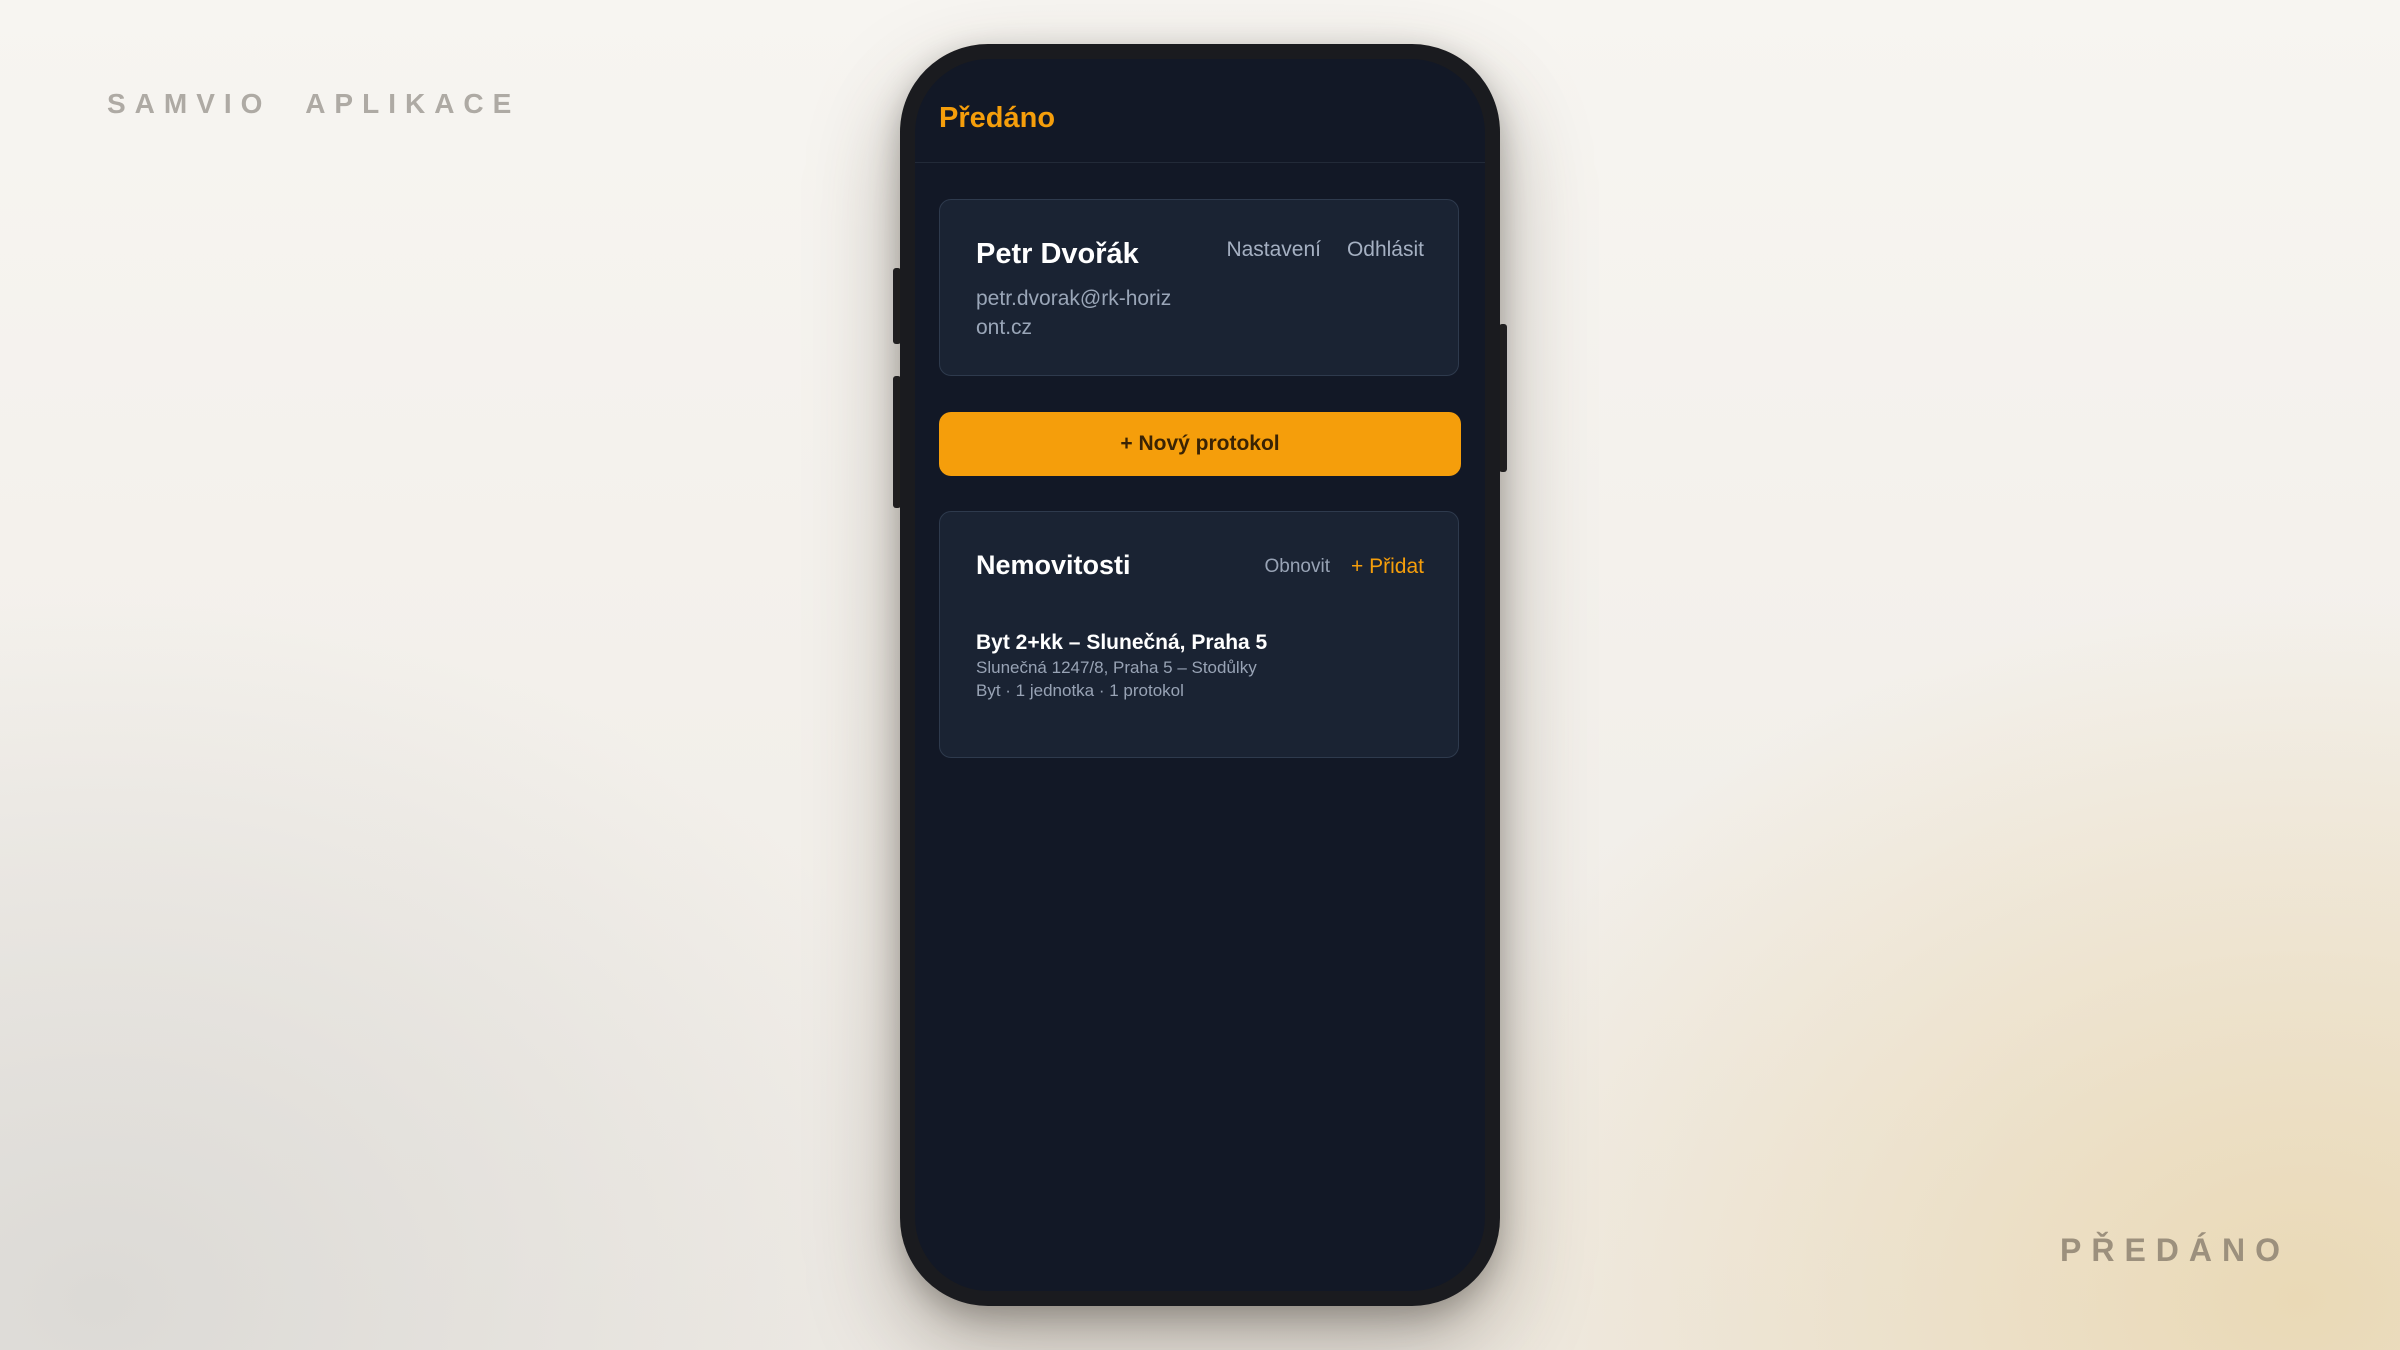  What do you see at coordinates (997, 118) in the screenshot?
I see `app-title: Předáno` at bounding box center [997, 118].